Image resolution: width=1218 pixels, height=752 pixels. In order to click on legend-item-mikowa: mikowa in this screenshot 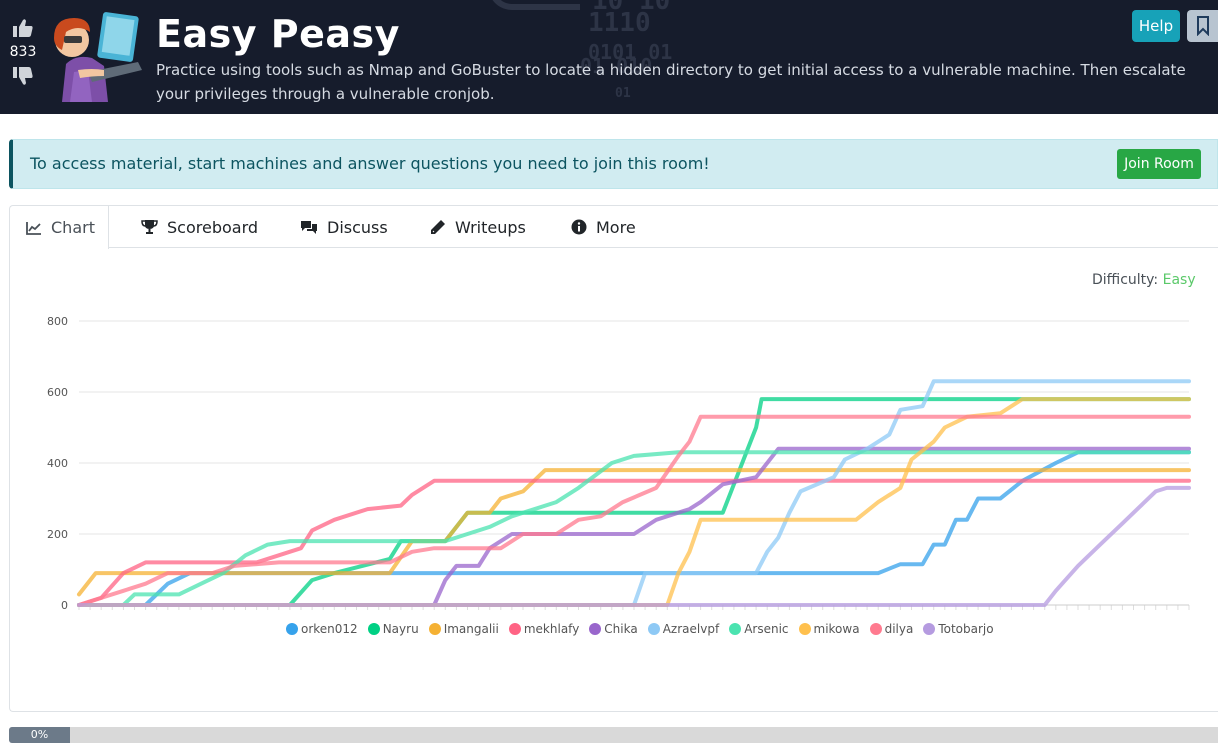, I will do `click(829, 629)`.